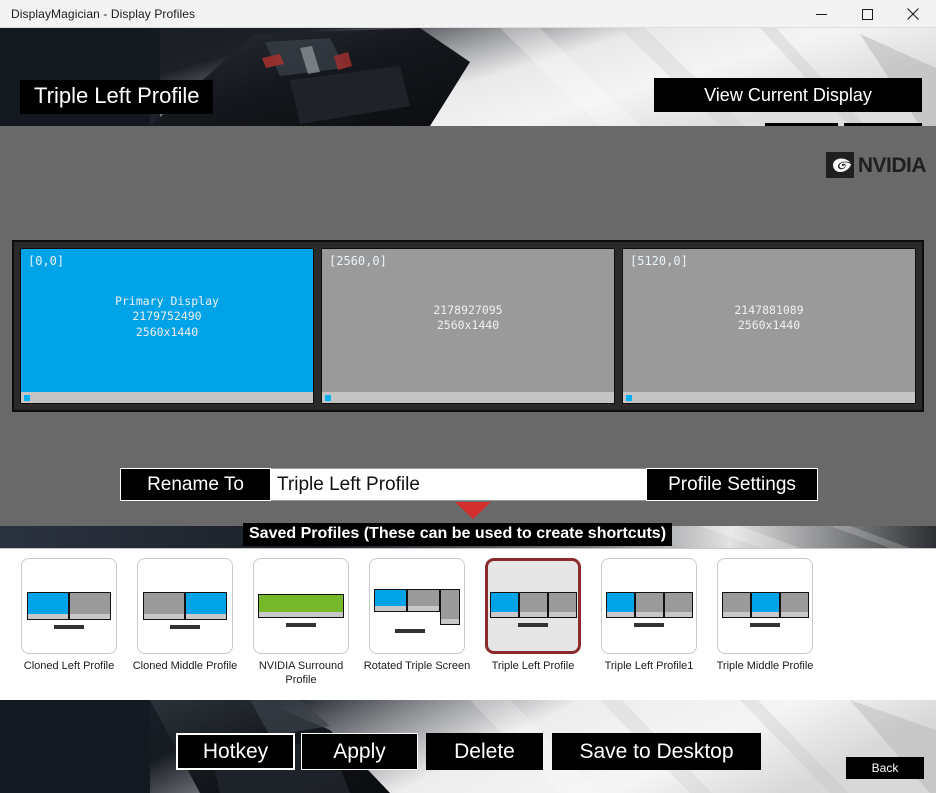  I want to click on maximize-icon, so click(867, 14).